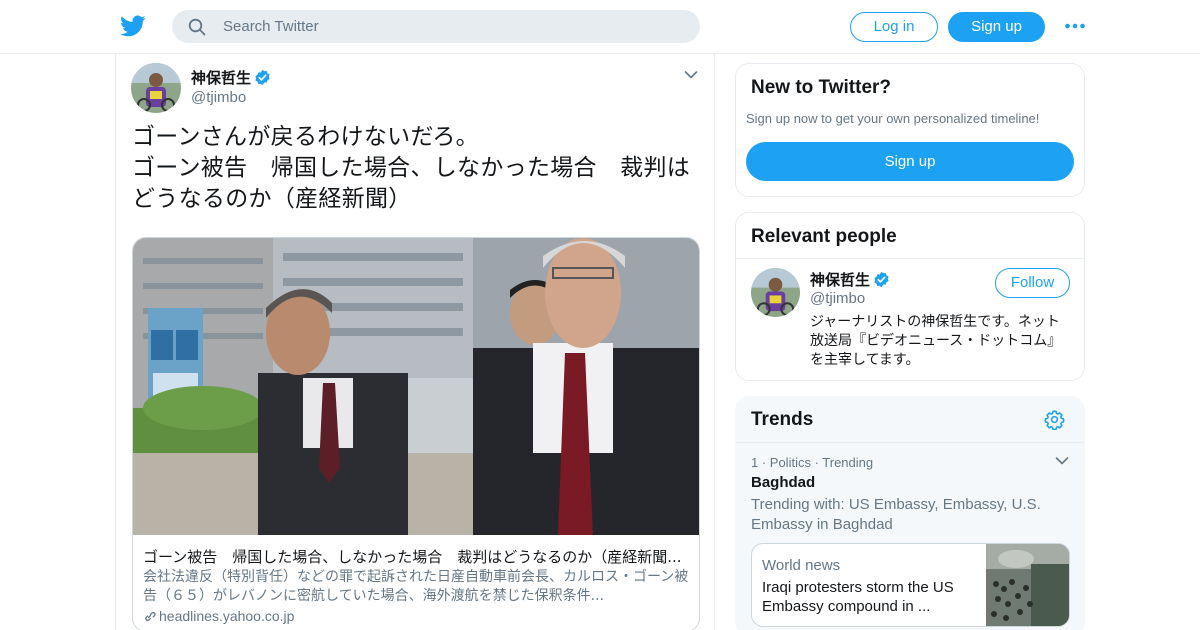 The height and width of the screenshot is (630, 1200). Describe the element at coordinates (996, 27) in the screenshot. I see `signup-button: Sign up` at that location.